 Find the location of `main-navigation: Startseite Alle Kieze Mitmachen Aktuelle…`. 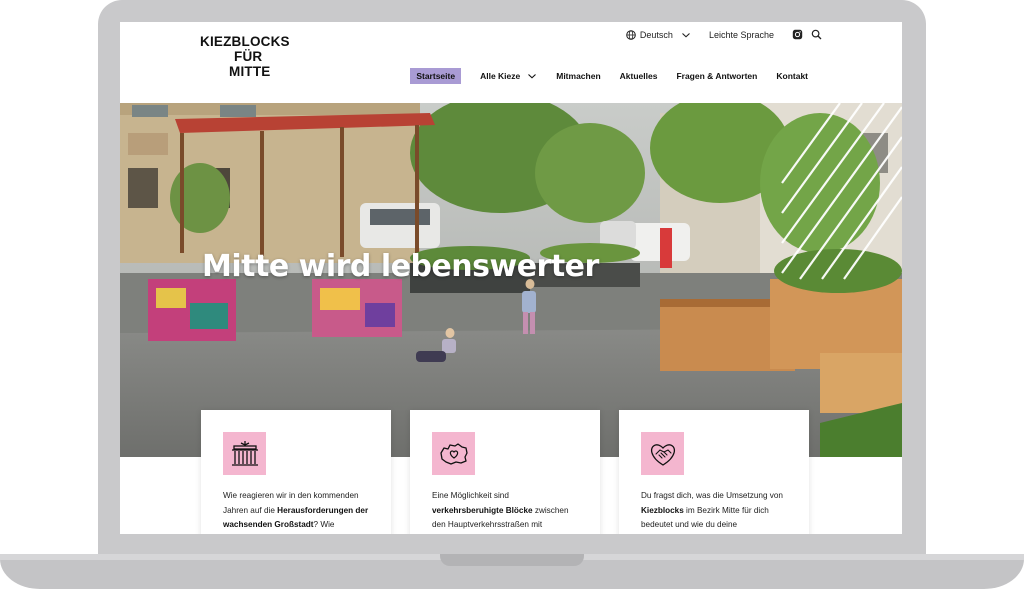

main-navigation: Startseite Alle Kieze Mitmachen Aktuelle… is located at coordinates (609, 76).